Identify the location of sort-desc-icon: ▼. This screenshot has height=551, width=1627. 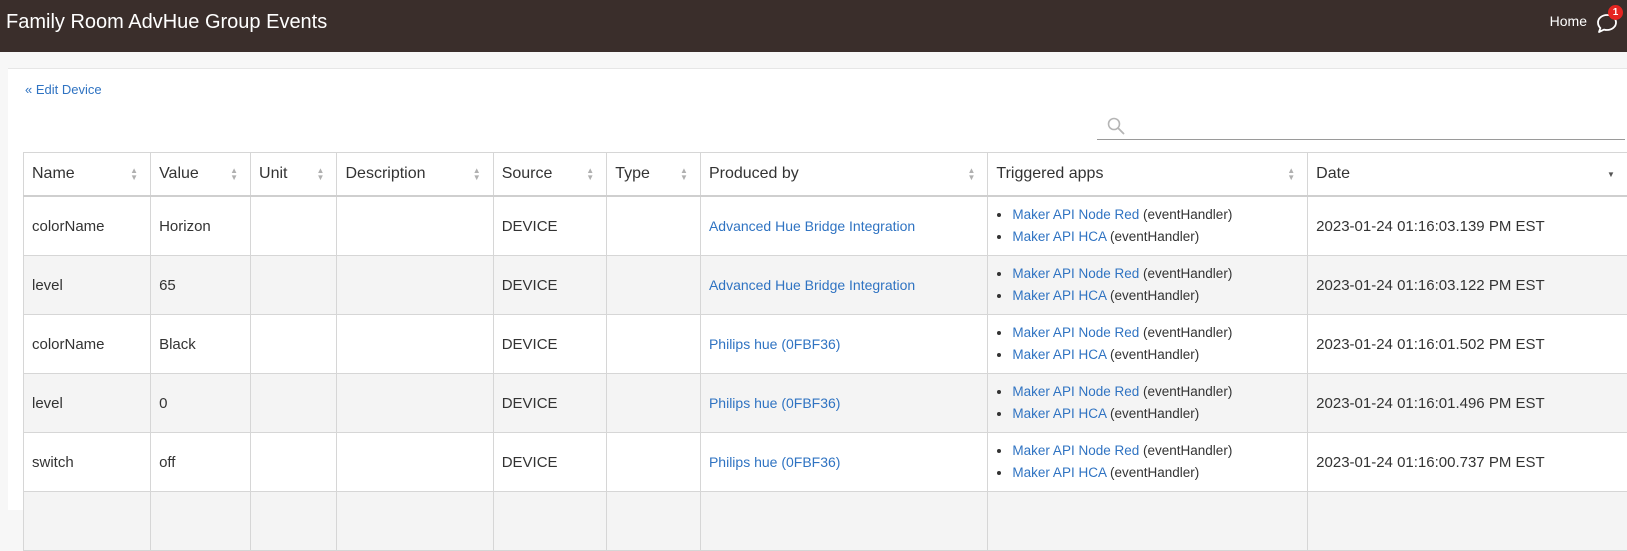
(1611, 174).